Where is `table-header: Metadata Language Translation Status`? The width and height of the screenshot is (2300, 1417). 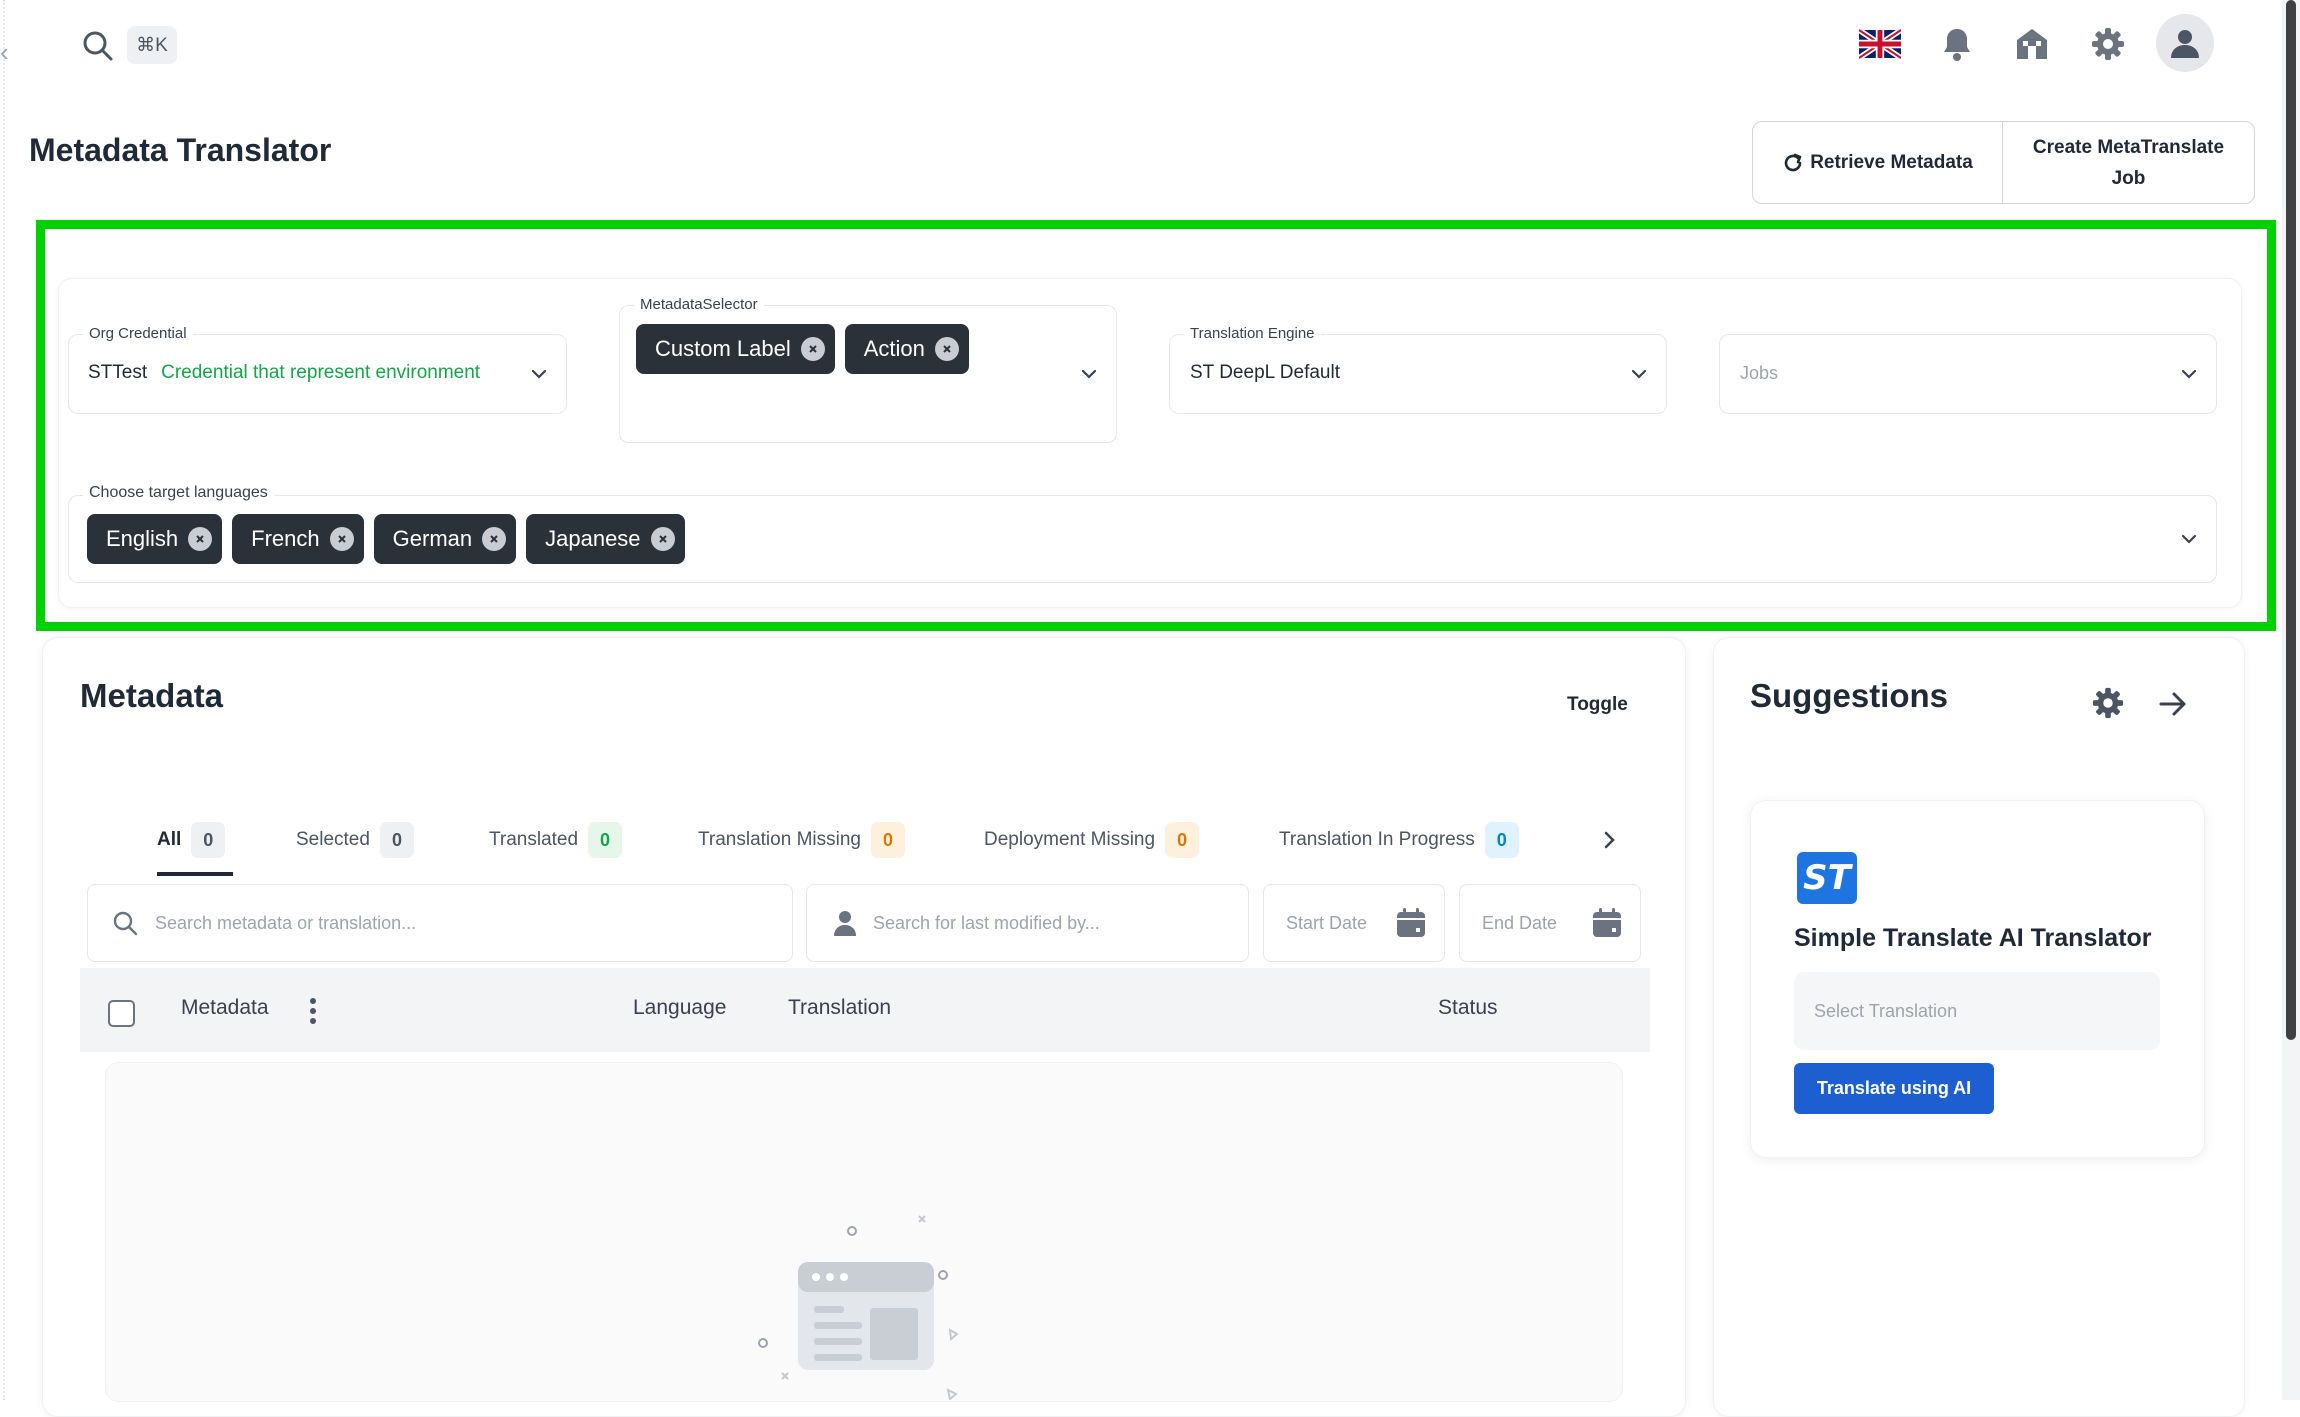
table-header: Metadata Language Translation Status is located at coordinates (865, 1010).